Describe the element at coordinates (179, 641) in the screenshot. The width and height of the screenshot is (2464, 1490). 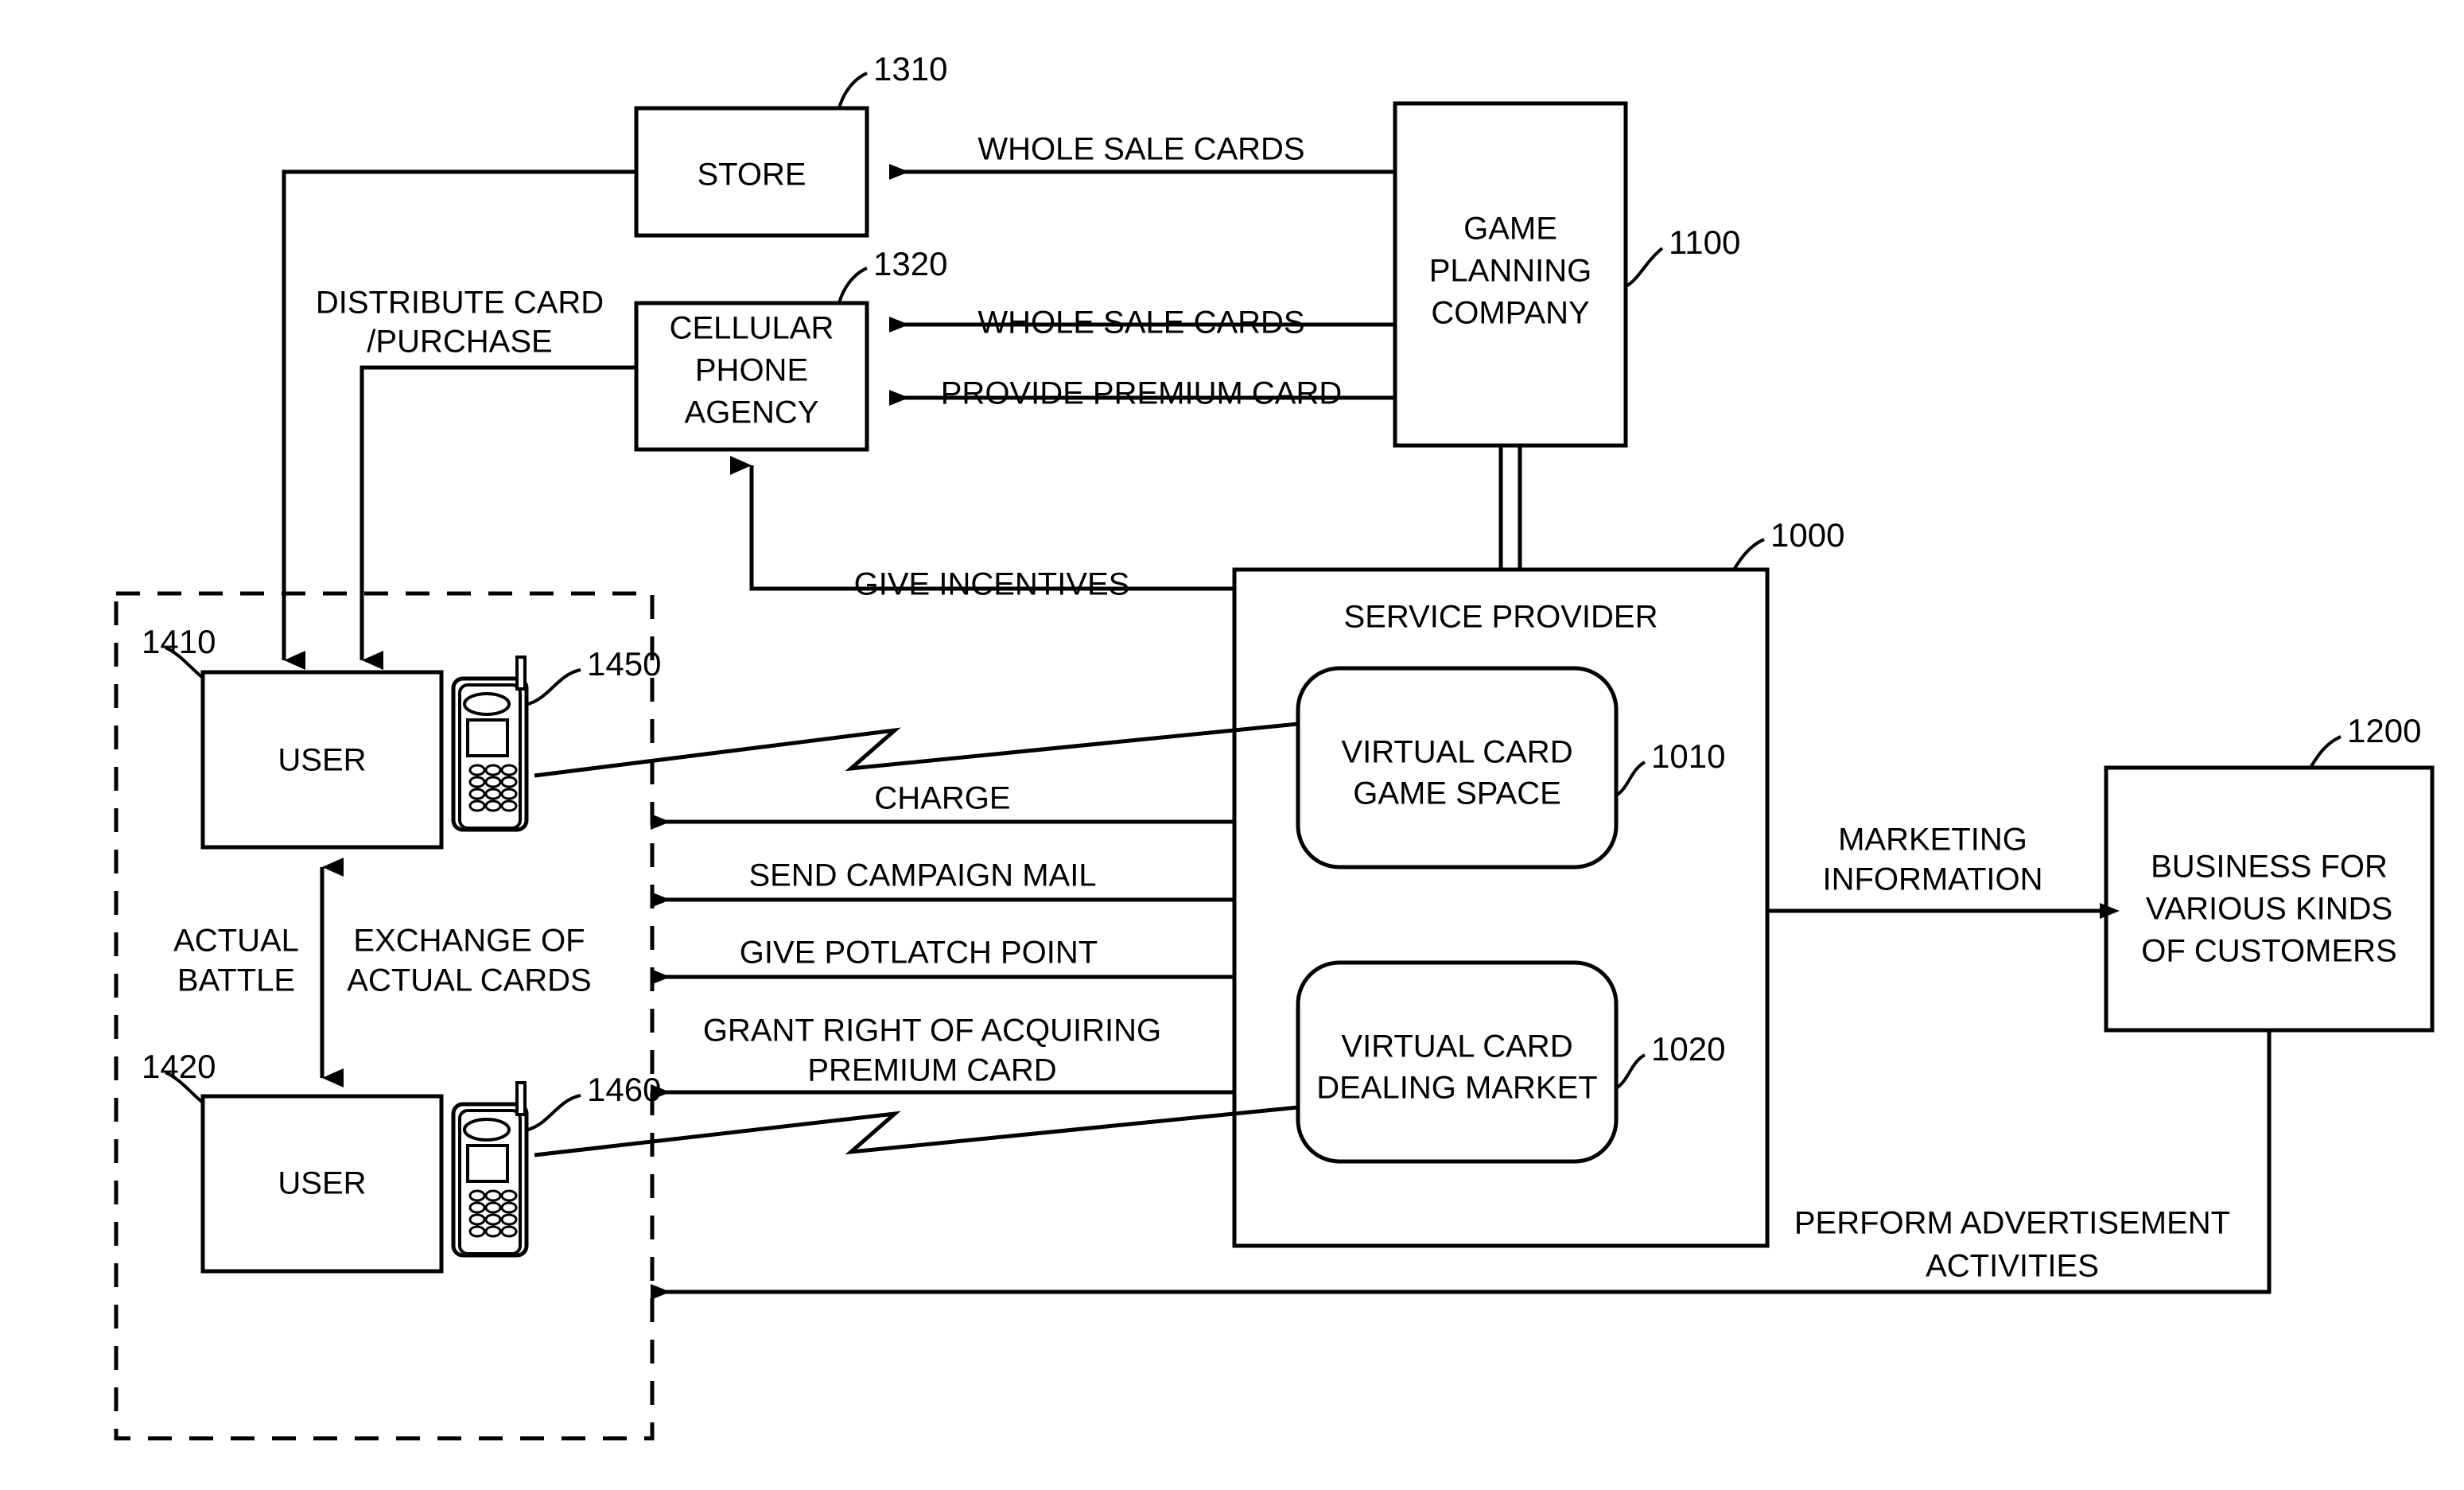
I see `ref-number-1410: 1410` at that location.